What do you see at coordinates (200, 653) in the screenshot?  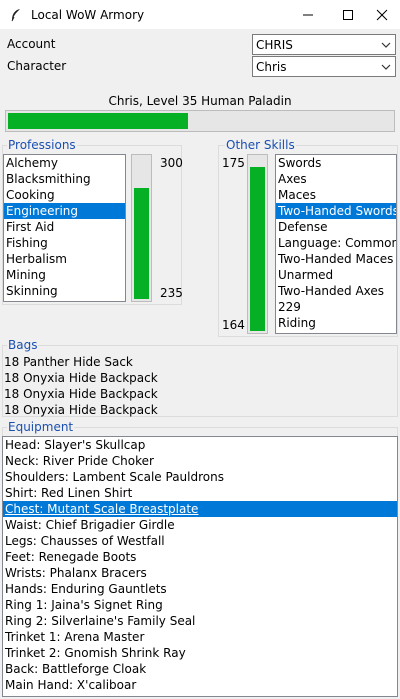 I see `equipment-item: Trinket 2: Gnomish Shrink Ray` at bounding box center [200, 653].